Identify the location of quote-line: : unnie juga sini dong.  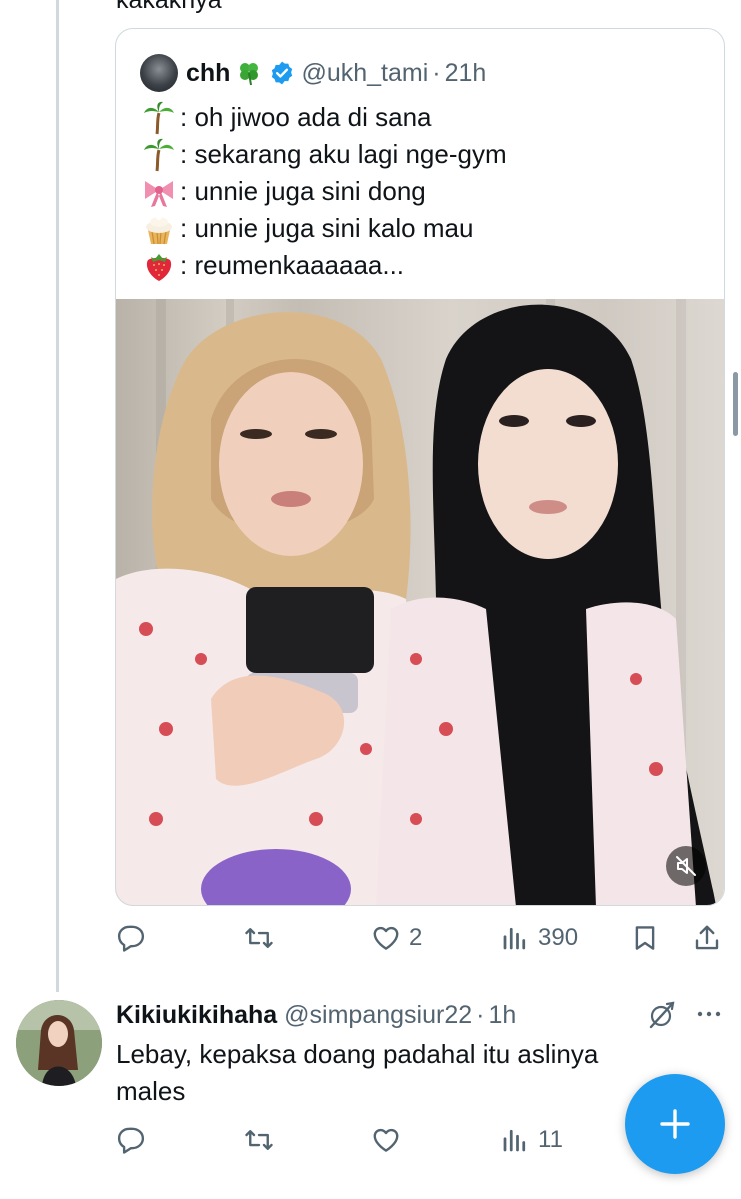
(324, 191).